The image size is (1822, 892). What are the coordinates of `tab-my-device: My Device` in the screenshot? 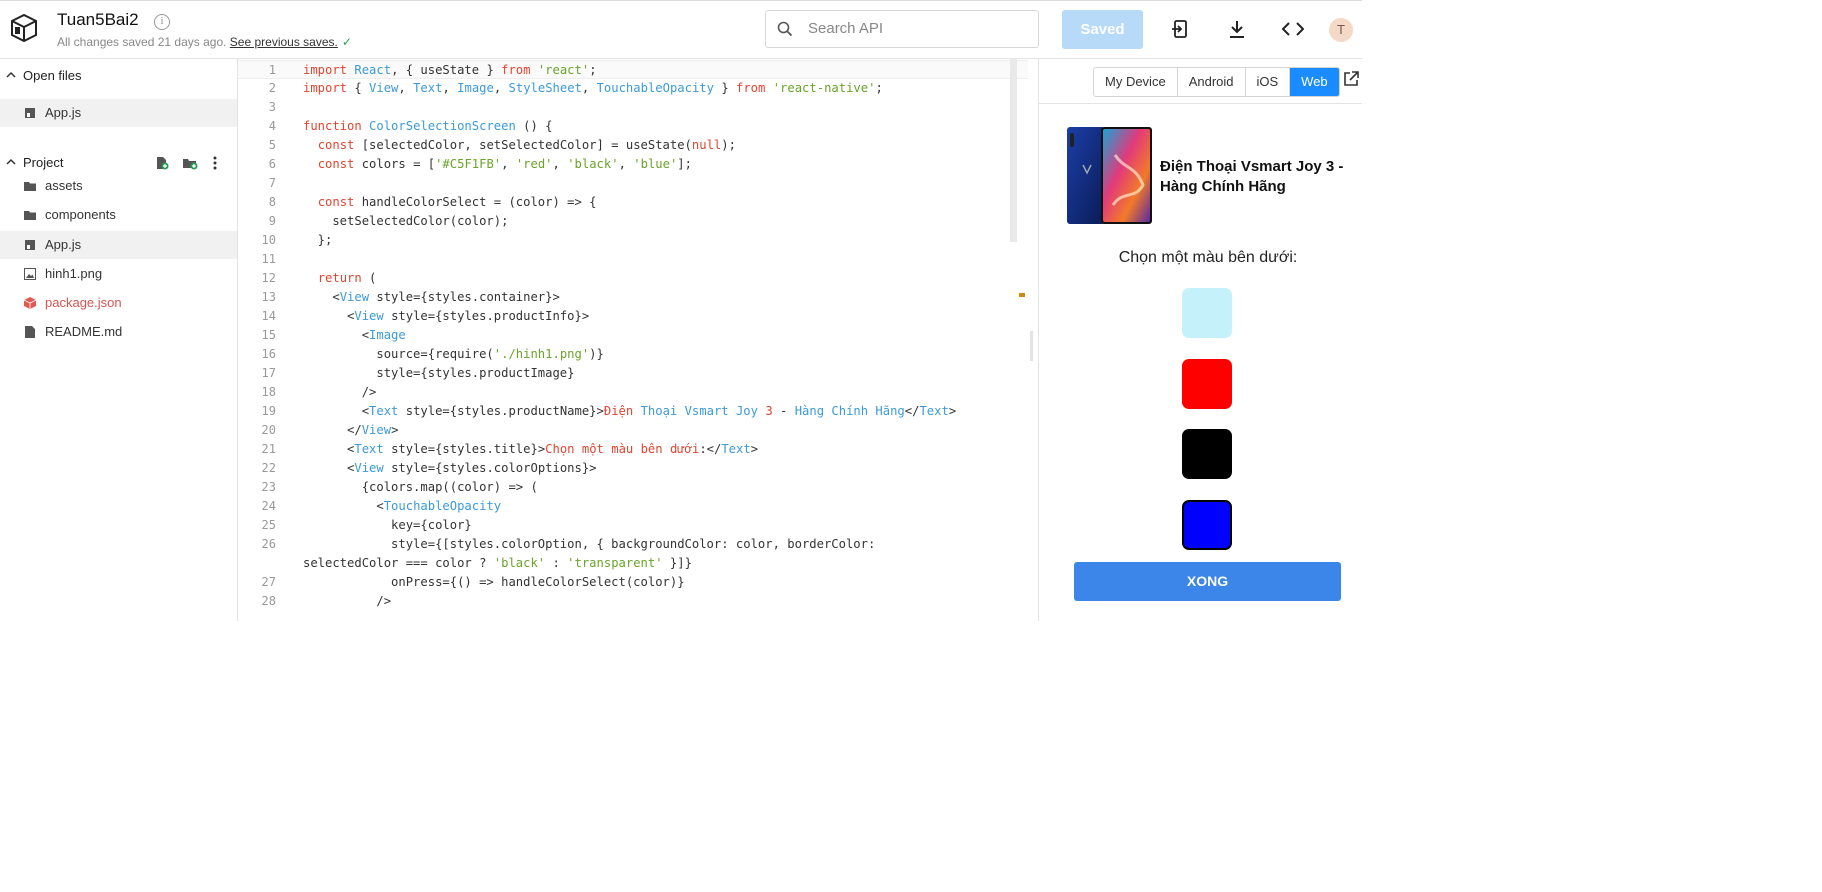 It's located at (1136, 82).